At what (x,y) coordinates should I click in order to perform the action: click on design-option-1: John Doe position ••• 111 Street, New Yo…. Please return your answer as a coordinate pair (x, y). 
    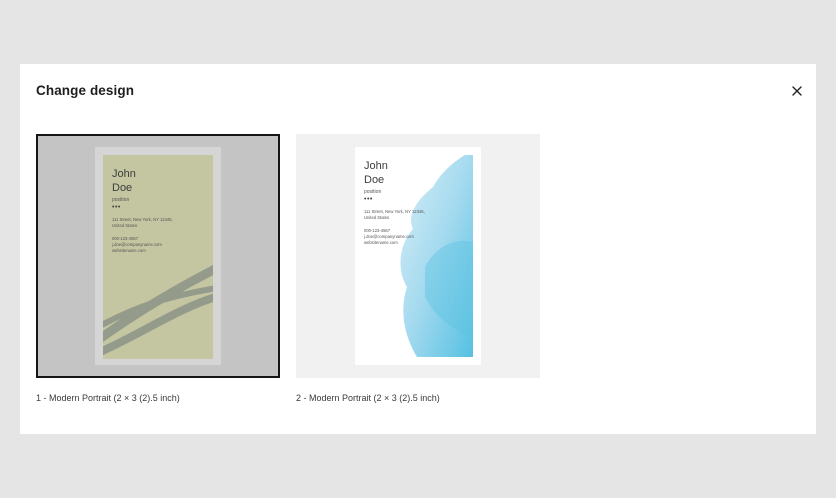
    Looking at the image, I should click on (158, 256).